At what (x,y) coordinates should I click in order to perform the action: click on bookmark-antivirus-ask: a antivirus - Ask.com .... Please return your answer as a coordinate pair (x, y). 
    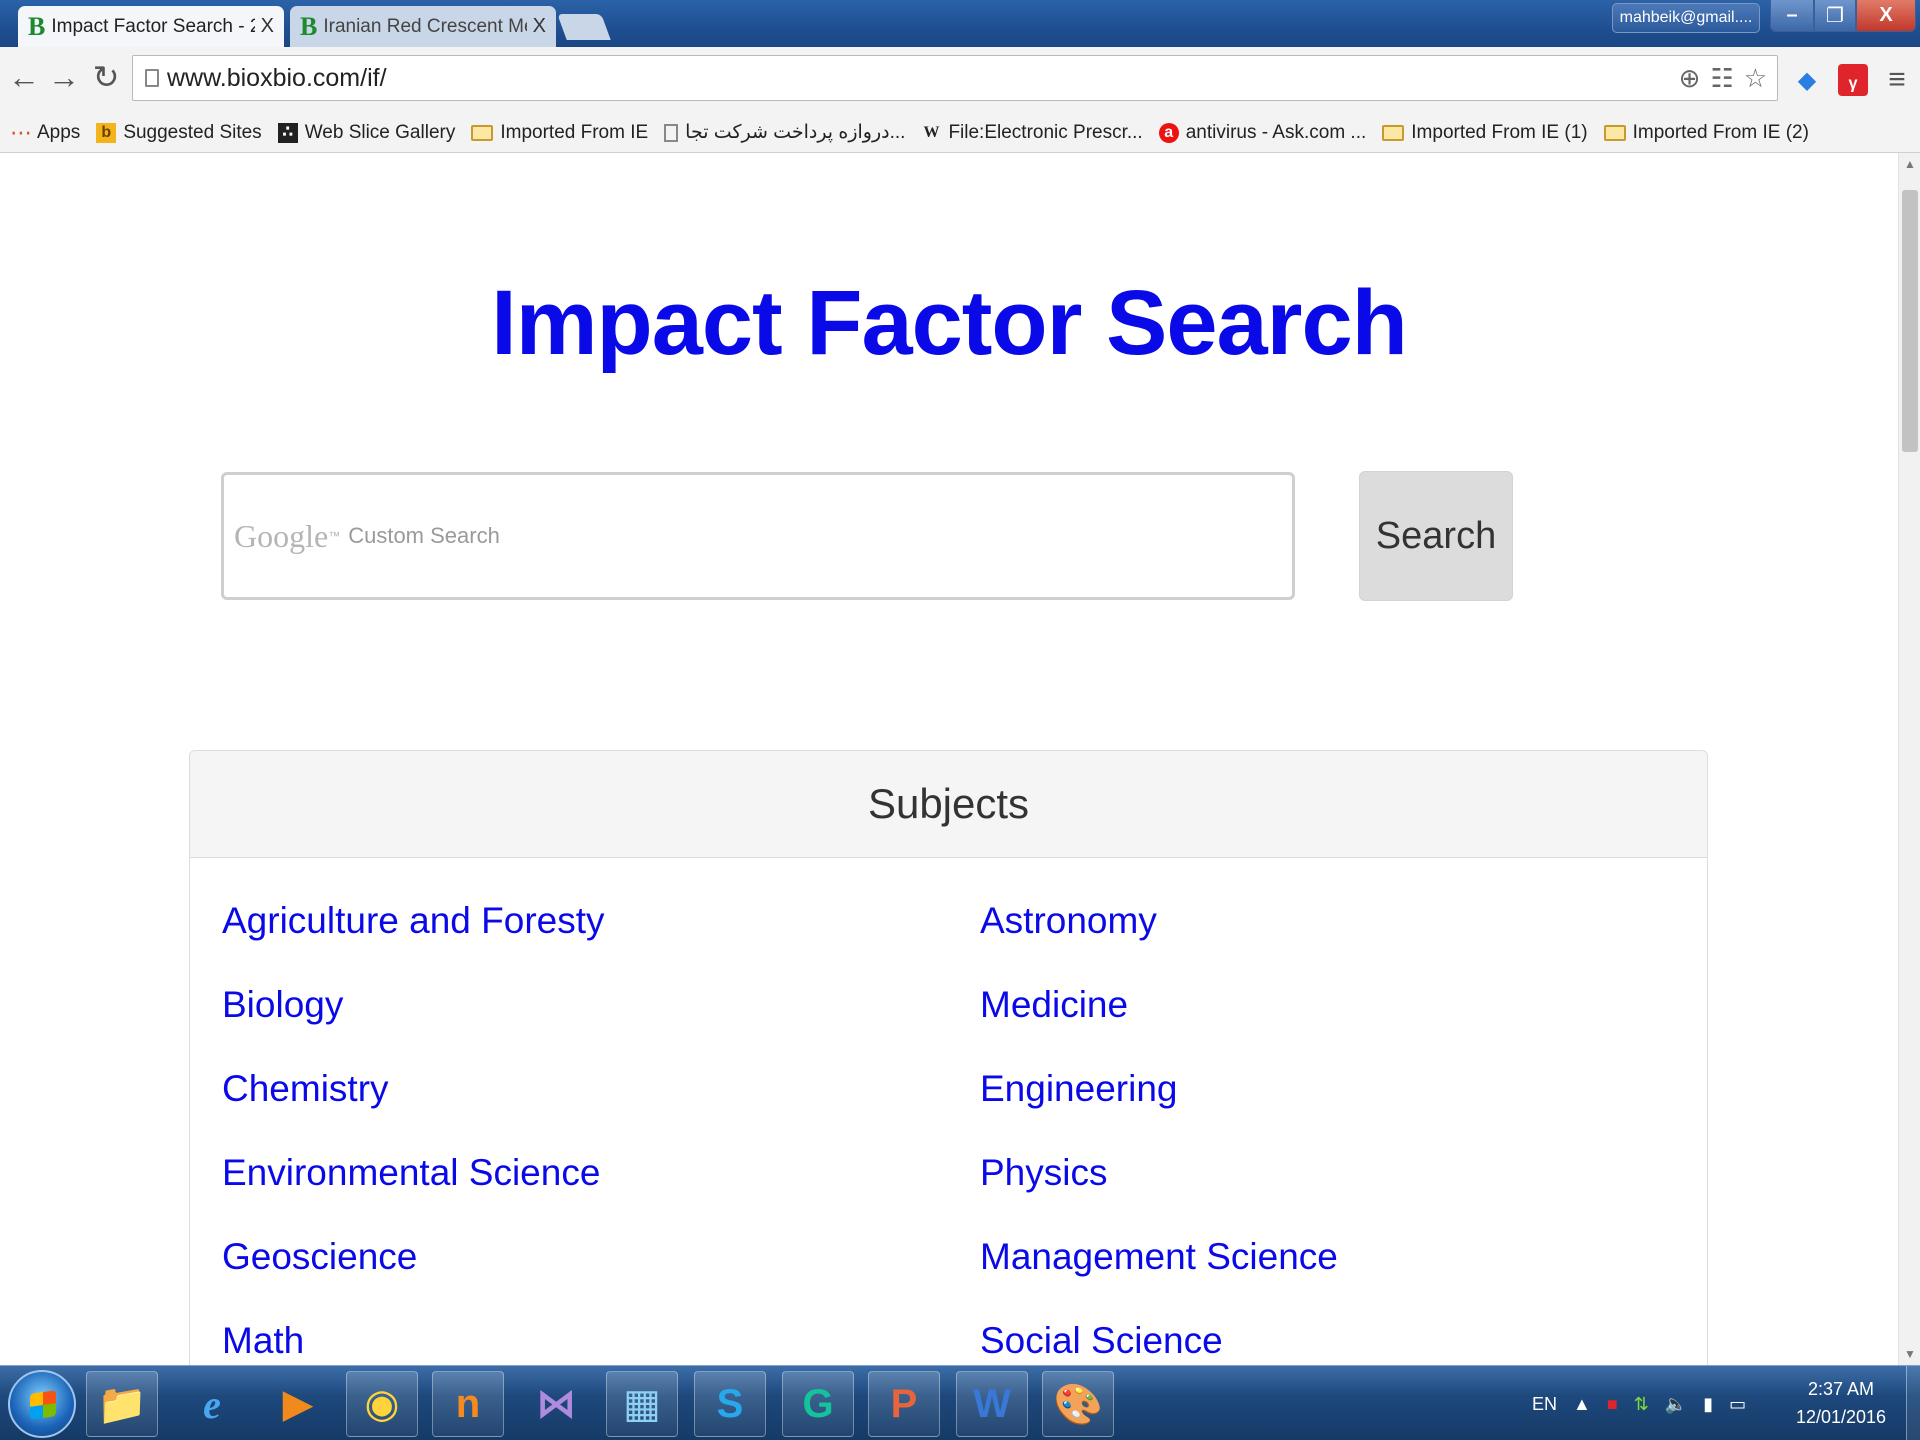
    Looking at the image, I should click on (1262, 132).